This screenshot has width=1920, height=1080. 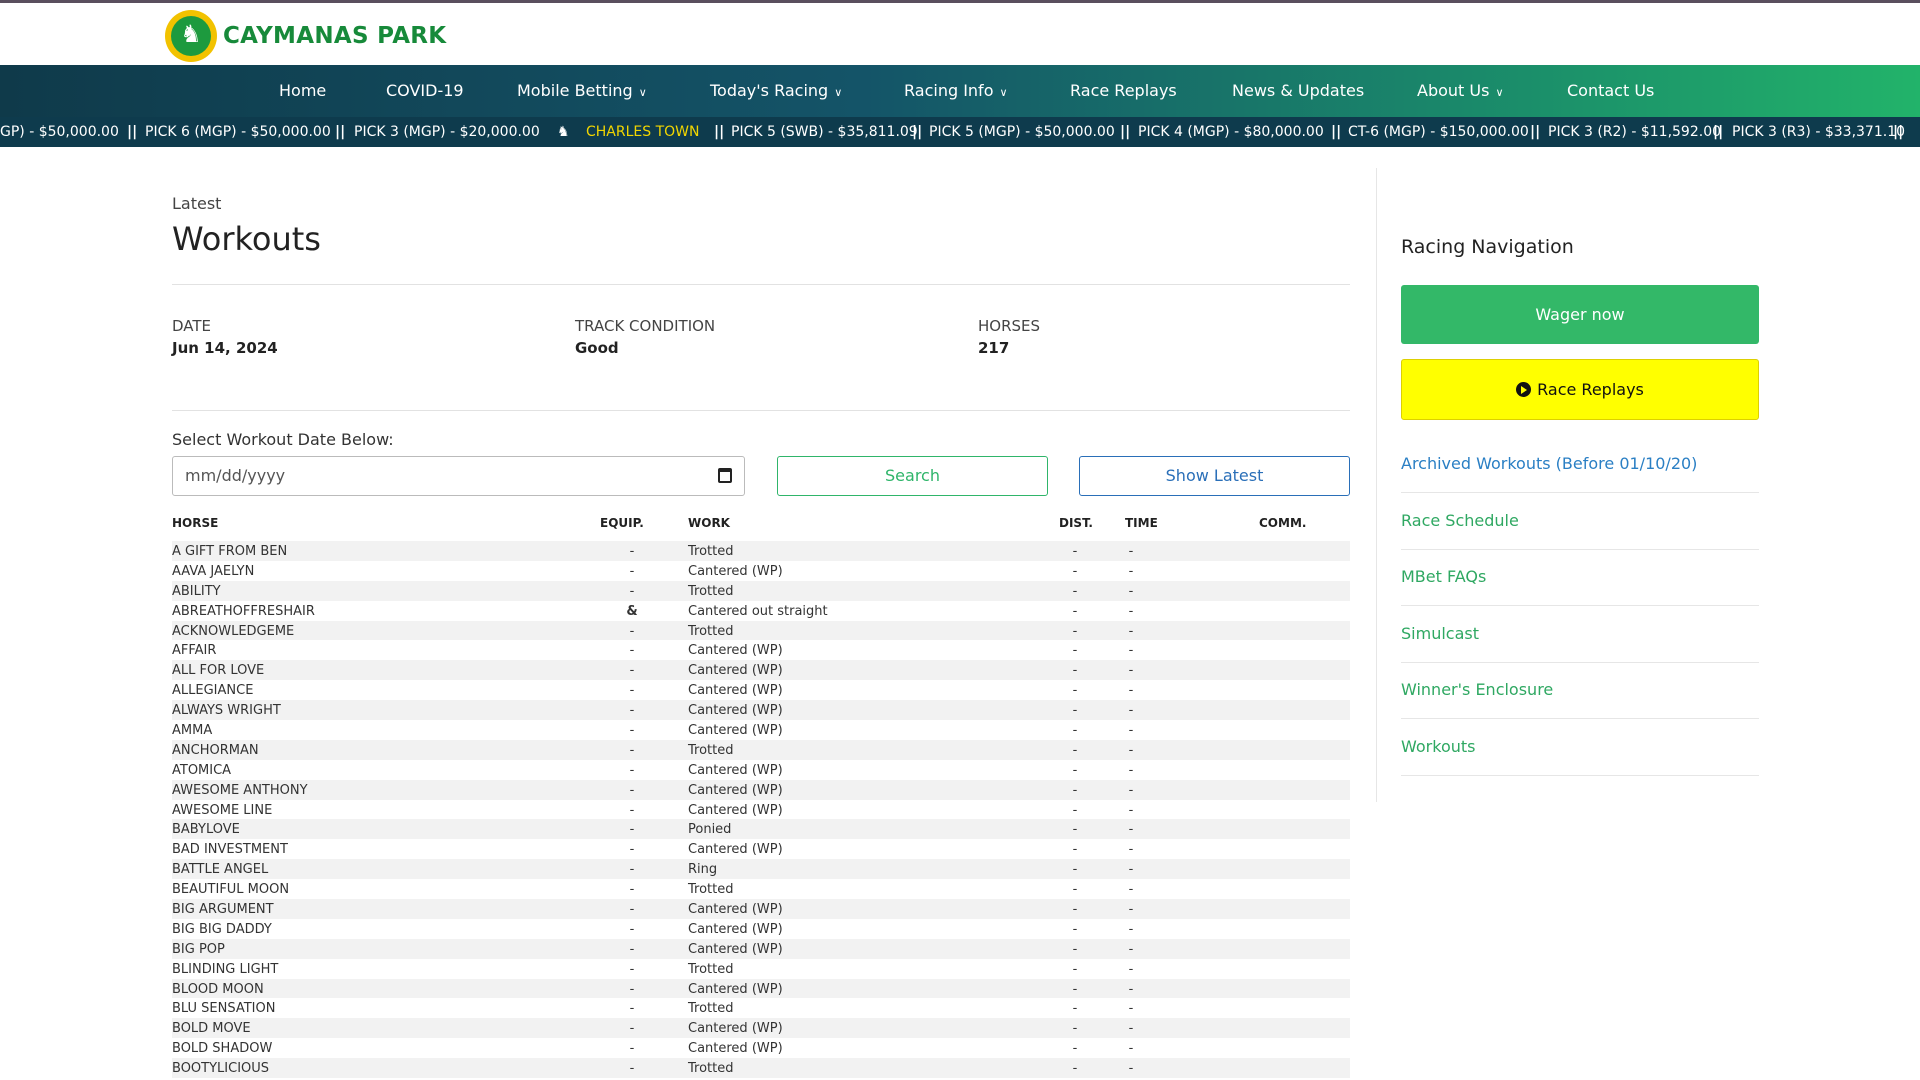 What do you see at coordinates (758, 611) in the screenshot?
I see `work-type: Cantered out straight` at bounding box center [758, 611].